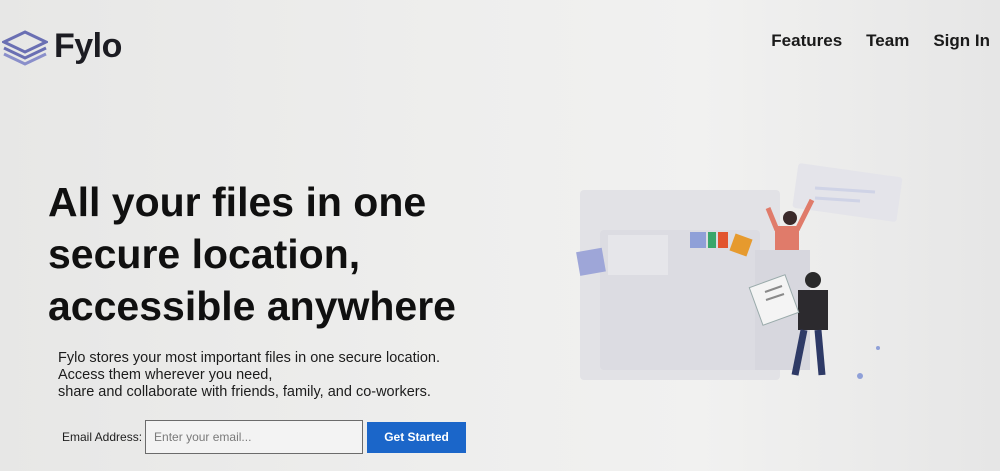 This screenshot has height=471, width=1000. What do you see at coordinates (417, 437) in the screenshot?
I see `get-started-button: Get Started` at bounding box center [417, 437].